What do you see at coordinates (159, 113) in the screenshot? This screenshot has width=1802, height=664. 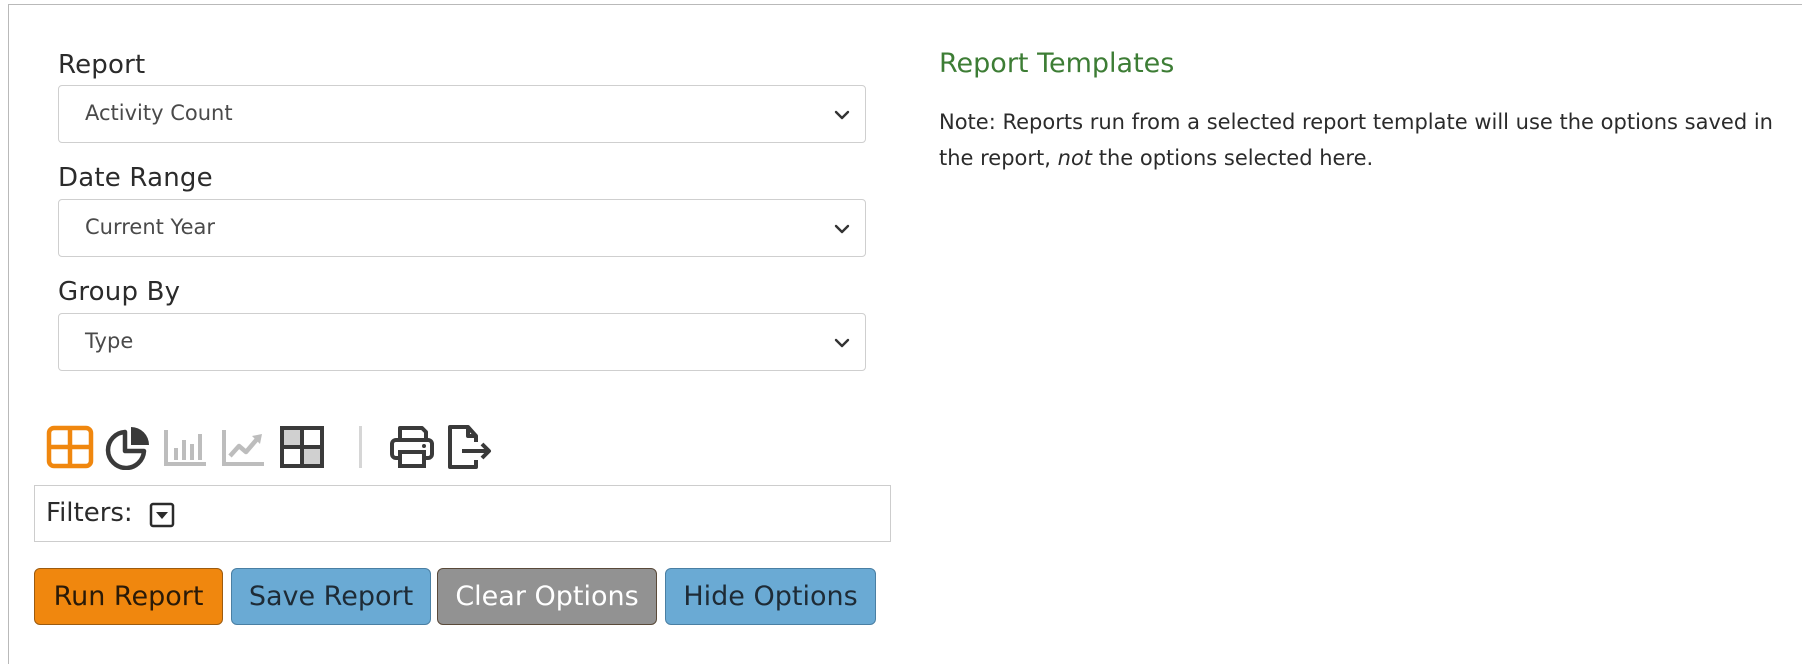 I see `report-select-value: Activity Count` at bounding box center [159, 113].